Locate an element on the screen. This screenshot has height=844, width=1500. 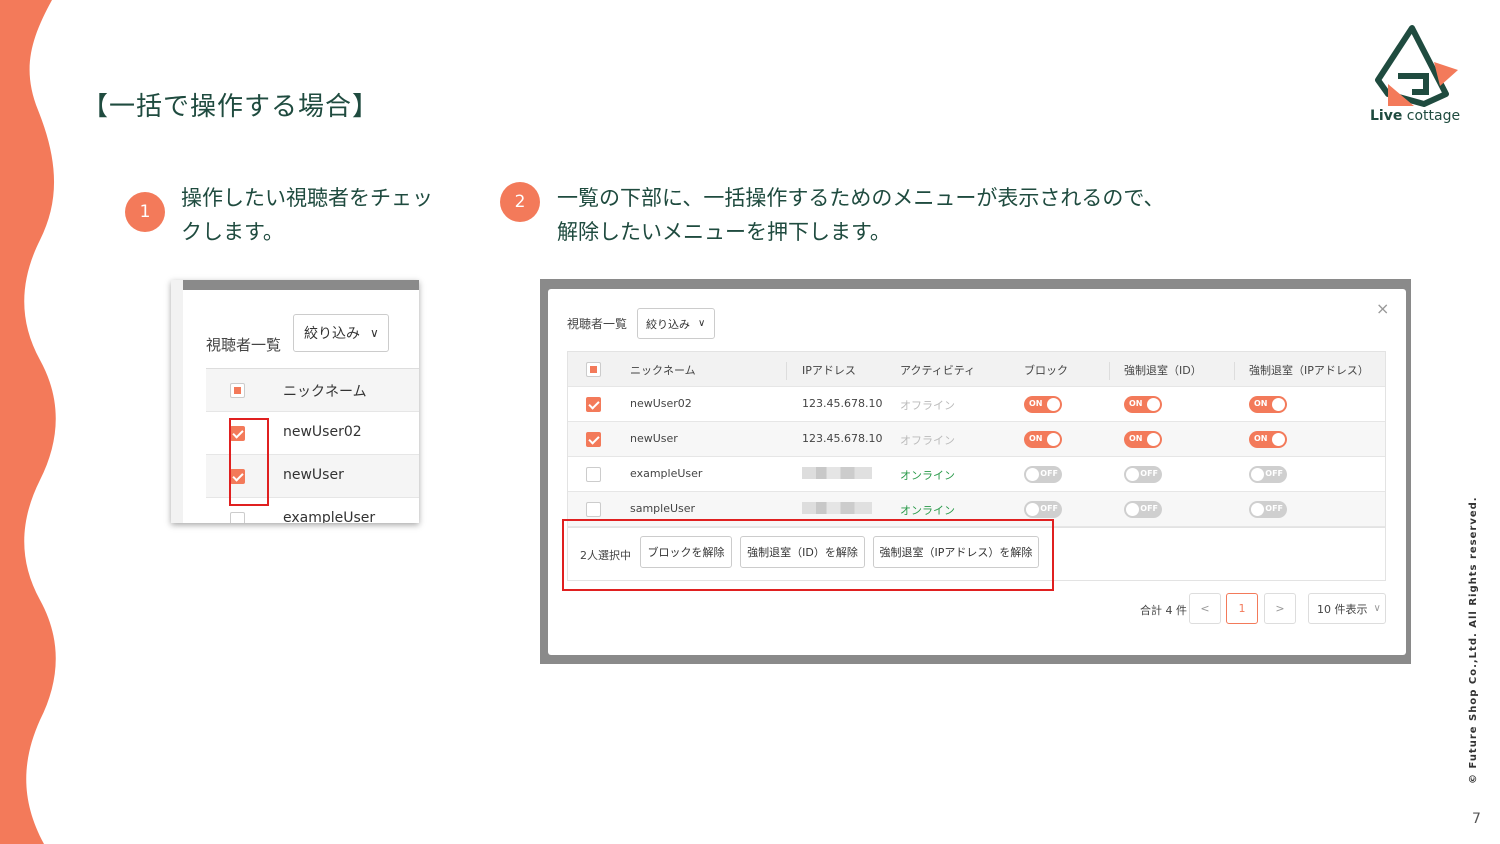
page-number: 7 is located at coordinates (1476, 819).